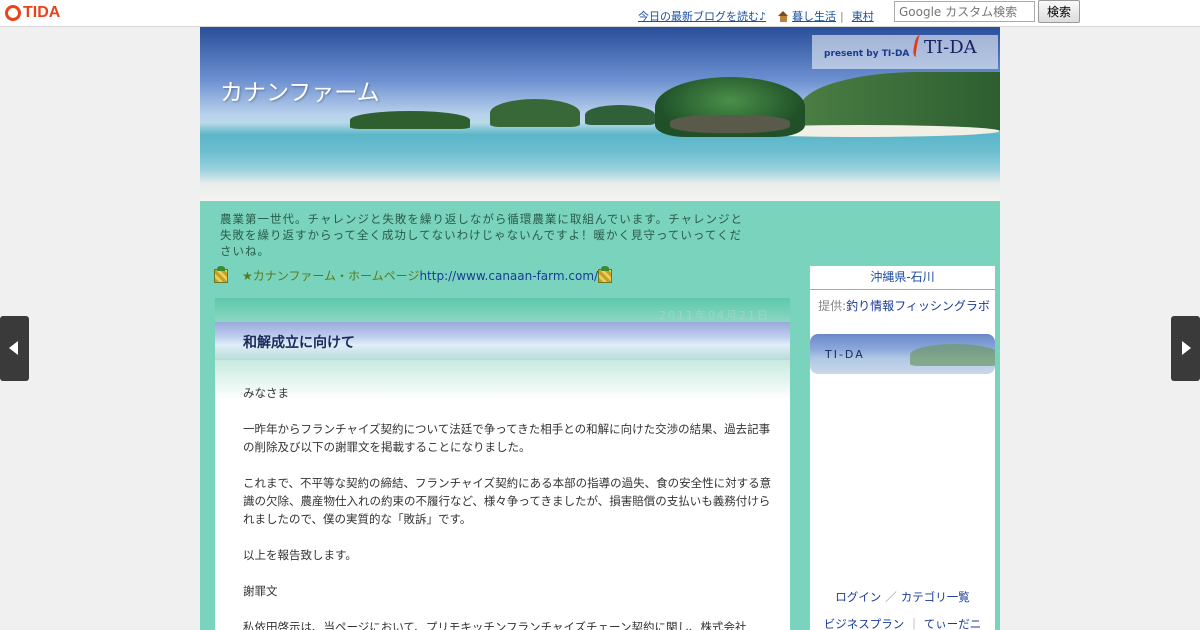 The width and height of the screenshot is (1200, 630). Describe the element at coordinates (714, 315) in the screenshot. I see `entry-date: 2011年04月21日` at that location.